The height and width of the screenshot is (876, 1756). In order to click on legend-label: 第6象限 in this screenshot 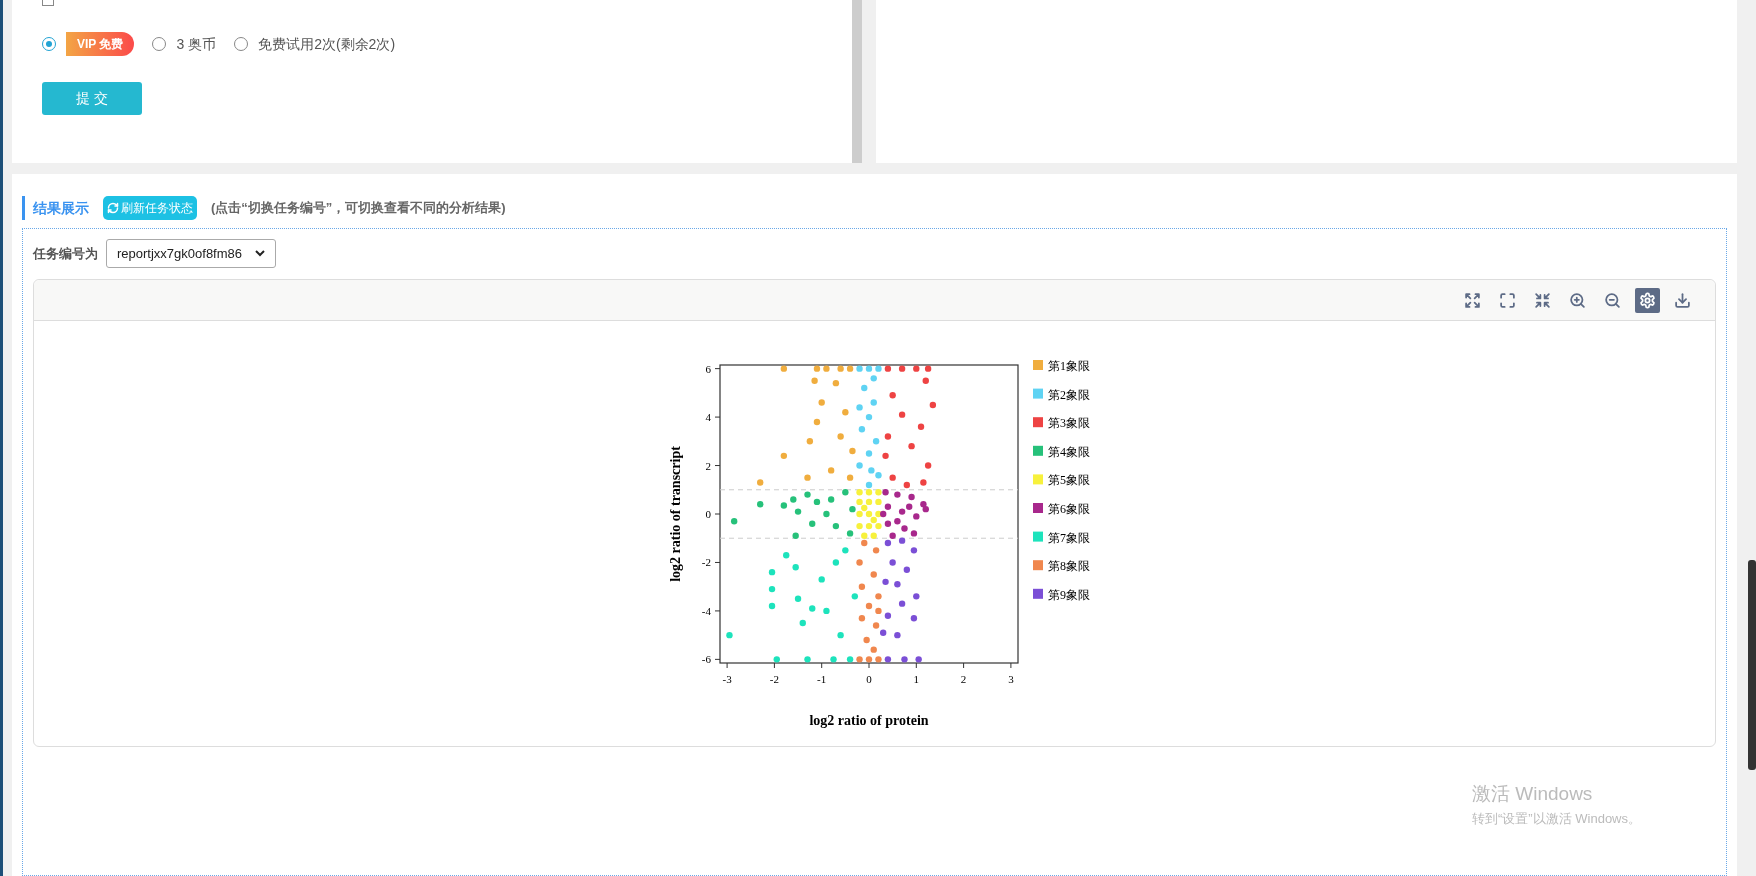, I will do `click(1068, 509)`.